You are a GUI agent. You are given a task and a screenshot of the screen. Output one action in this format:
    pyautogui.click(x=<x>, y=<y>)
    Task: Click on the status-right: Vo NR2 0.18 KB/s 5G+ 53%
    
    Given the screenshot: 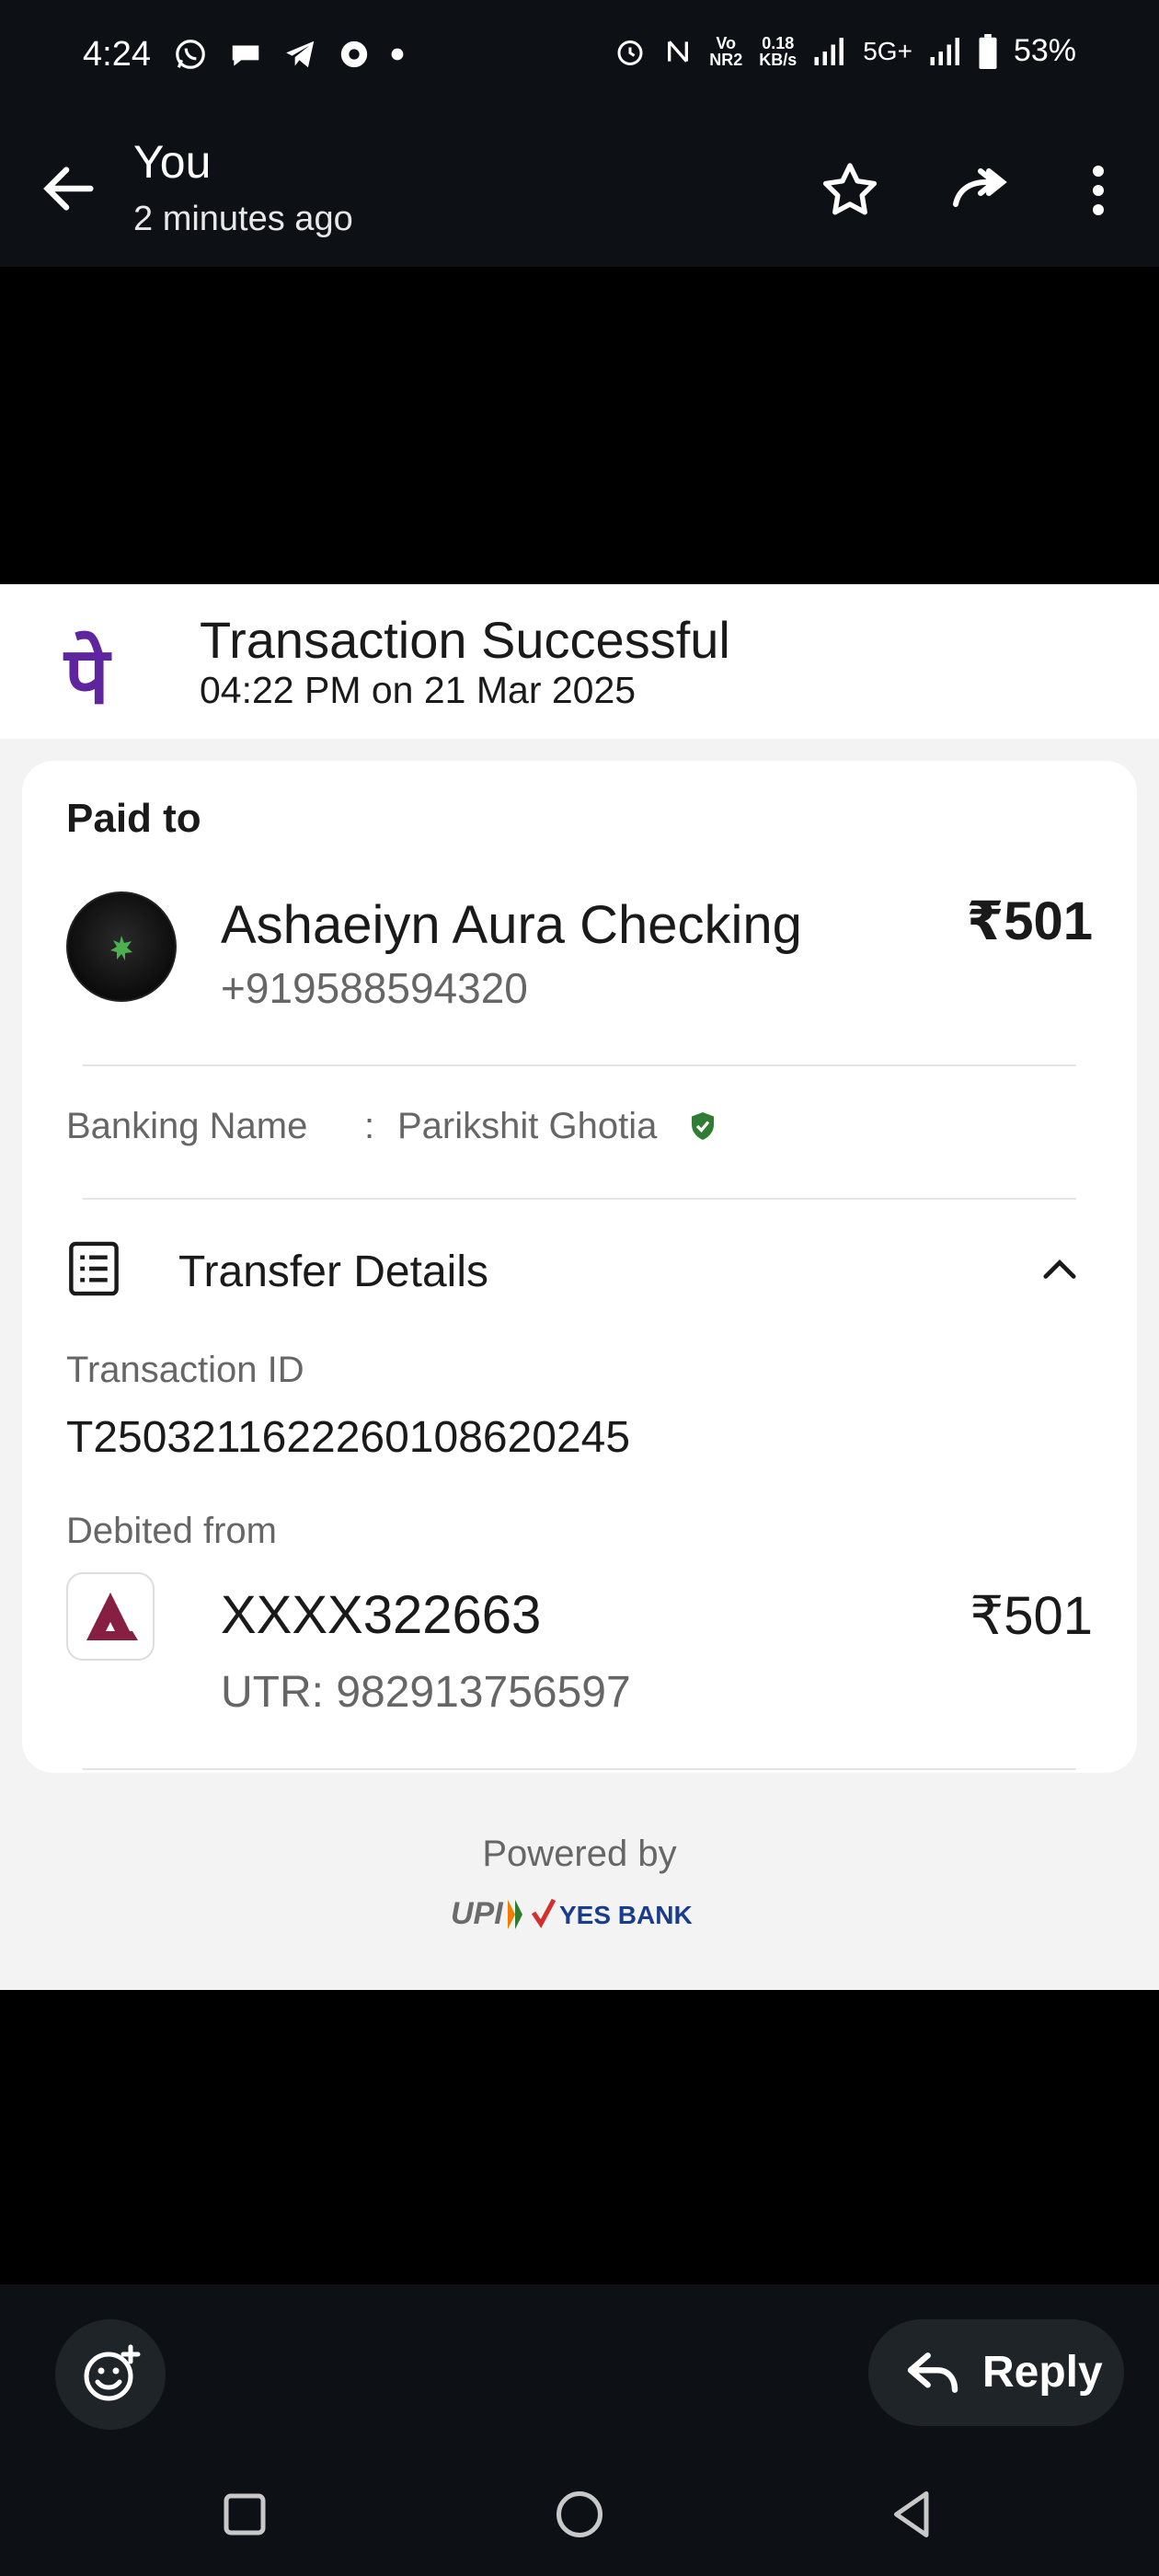 What is the action you would take?
    pyautogui.click(x=845, y=51)
    